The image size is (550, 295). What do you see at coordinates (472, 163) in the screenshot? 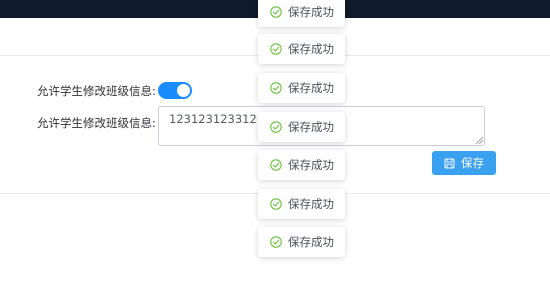
I see `save-button-label: 保存` at bounding box center [472, 163].